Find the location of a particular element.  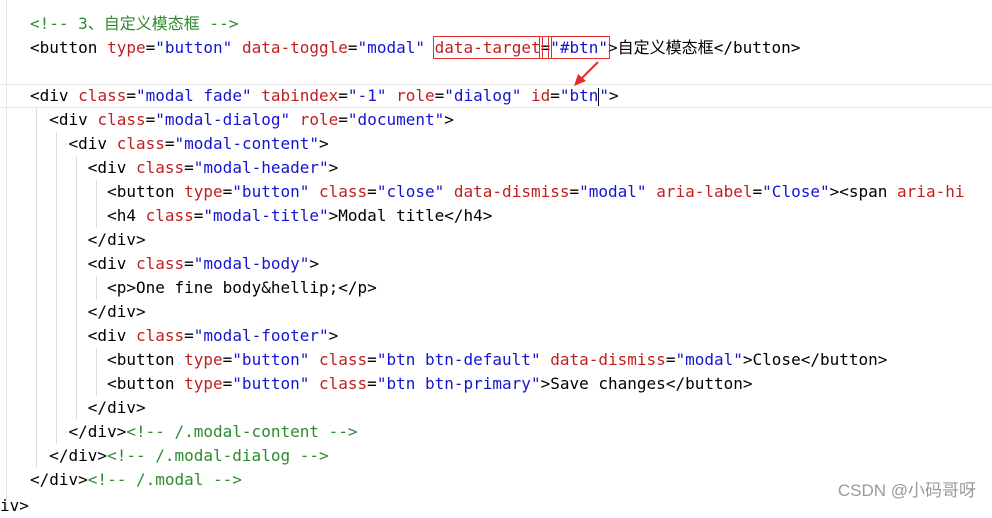

annotation-arrow-icon is located at coordinates (586, 73).